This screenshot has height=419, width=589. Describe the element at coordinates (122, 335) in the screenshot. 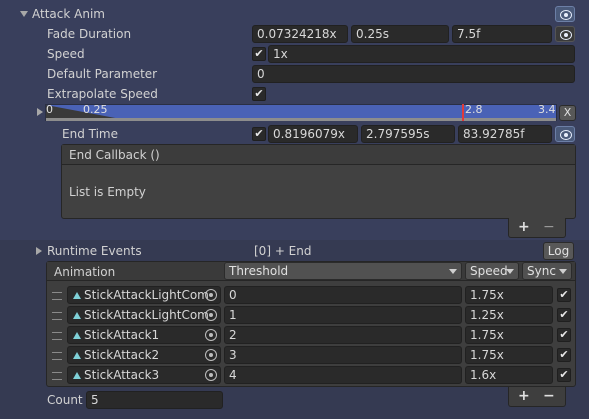

I see `animation-clip-name: StickAttack1` at that location.